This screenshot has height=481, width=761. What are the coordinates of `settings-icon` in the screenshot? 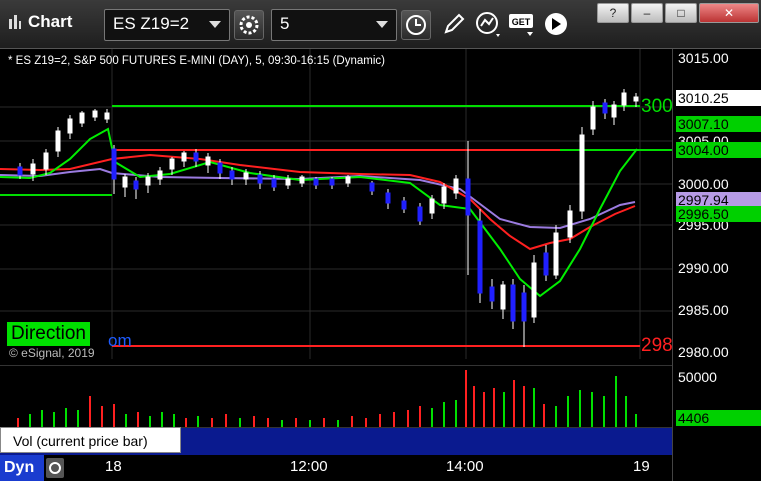 It's located at (249, 25).